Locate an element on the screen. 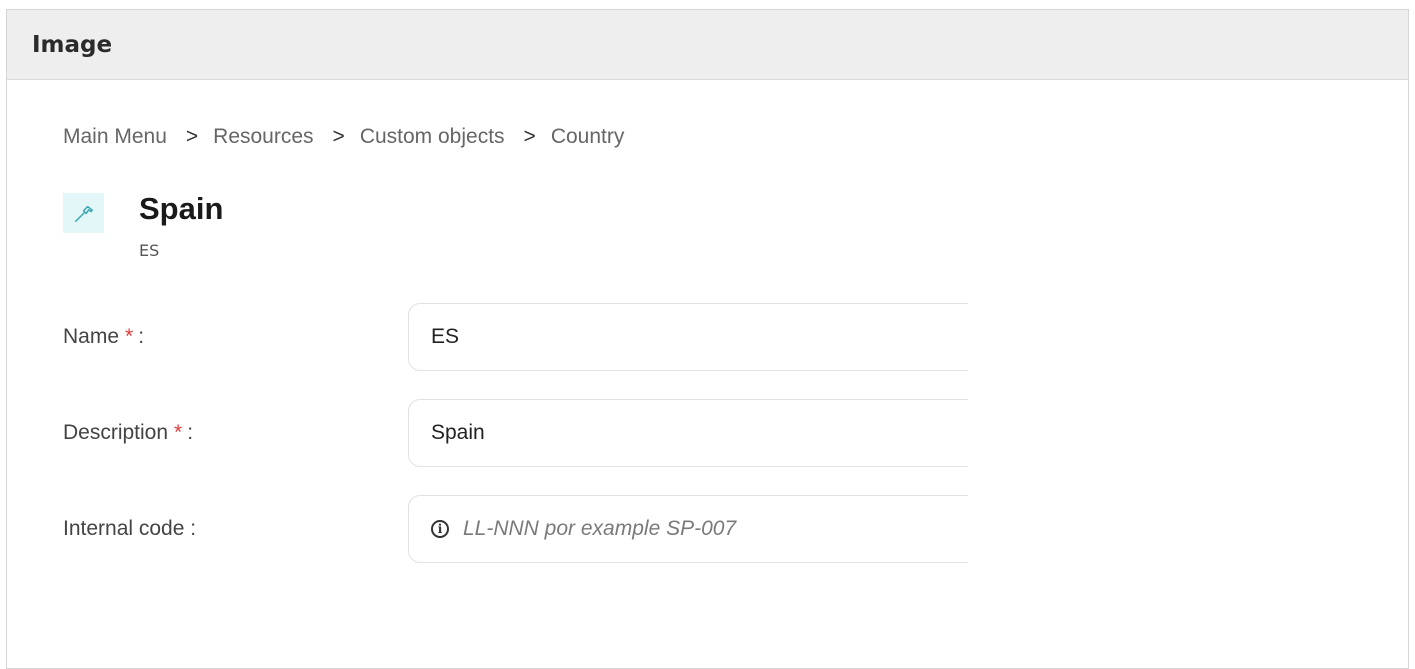 The image size is (1415, 669). breadcrumb-main-menu: Main Menu is located at coordinates (115, 137).